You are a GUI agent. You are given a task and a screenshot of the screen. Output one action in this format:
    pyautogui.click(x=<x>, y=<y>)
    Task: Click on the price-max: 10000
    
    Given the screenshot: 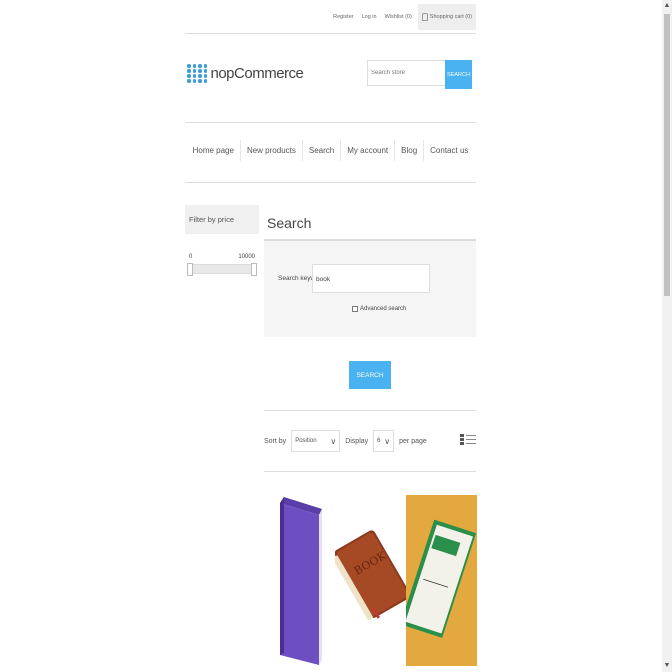 What is the action you would take?
    pyautogui.click(x=246, y=257)
    